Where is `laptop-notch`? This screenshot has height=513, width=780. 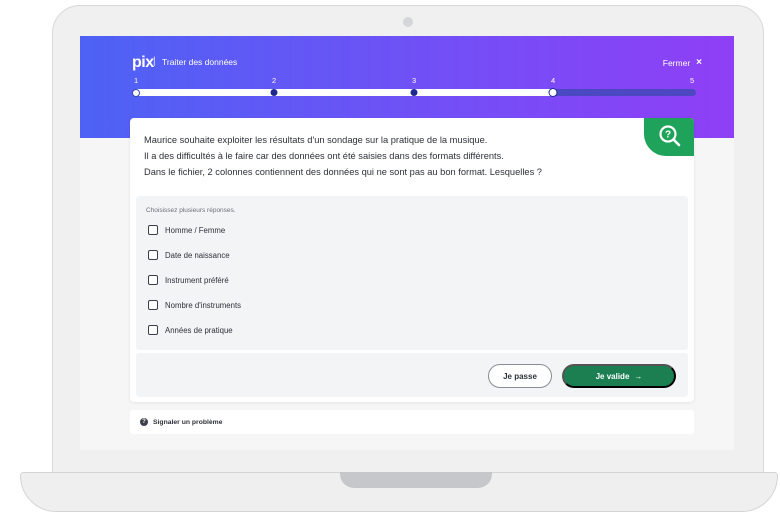 laptop-notch is located at coordinates (416, 480).